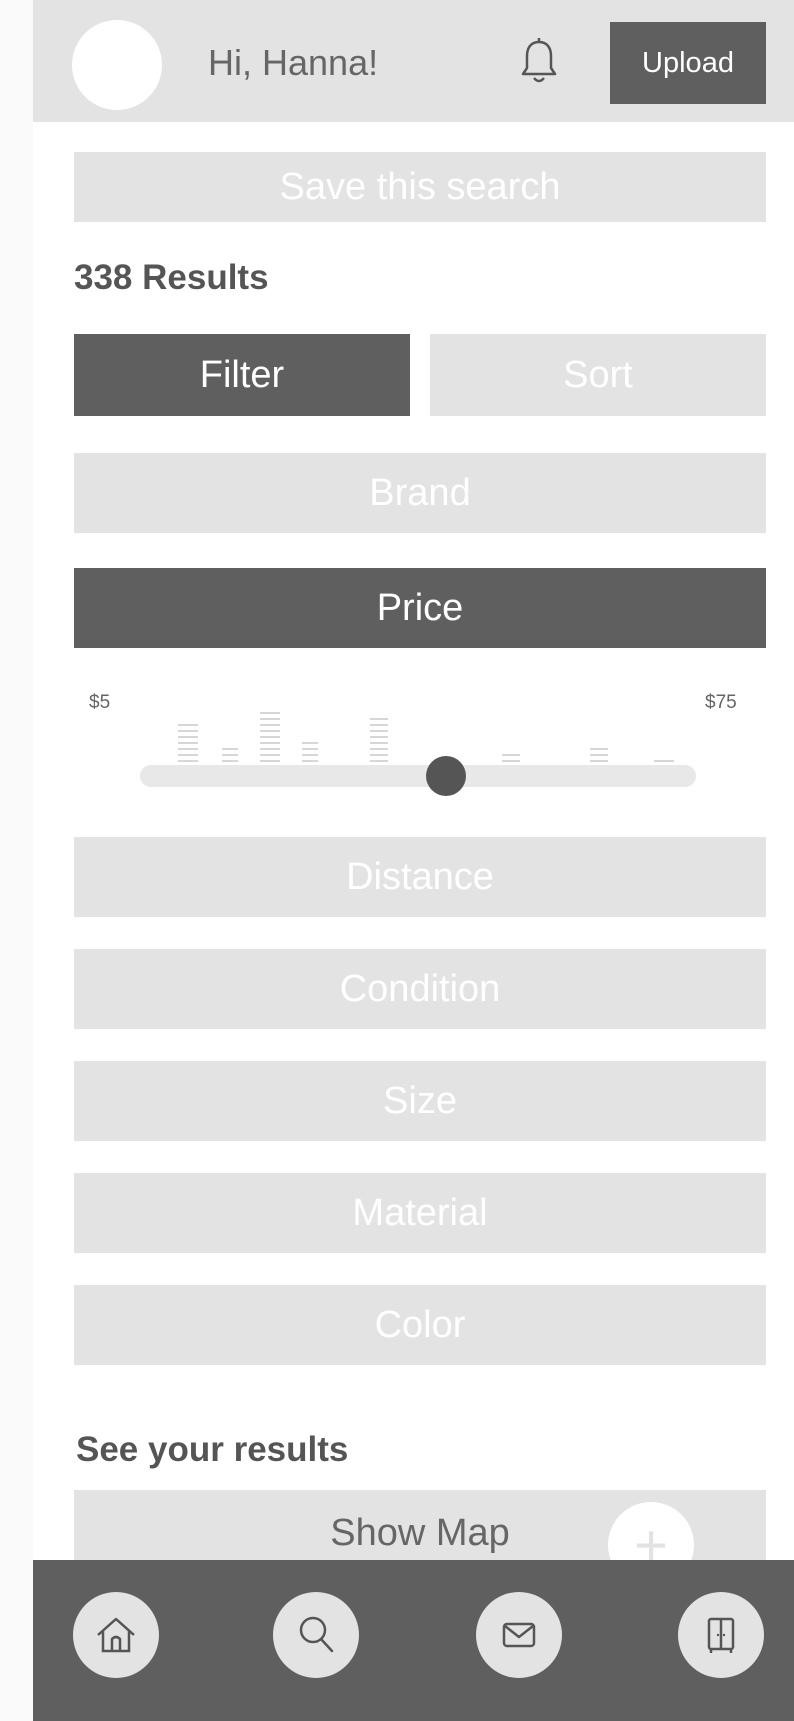  I want to click on price-histogram, so click(426, 737).